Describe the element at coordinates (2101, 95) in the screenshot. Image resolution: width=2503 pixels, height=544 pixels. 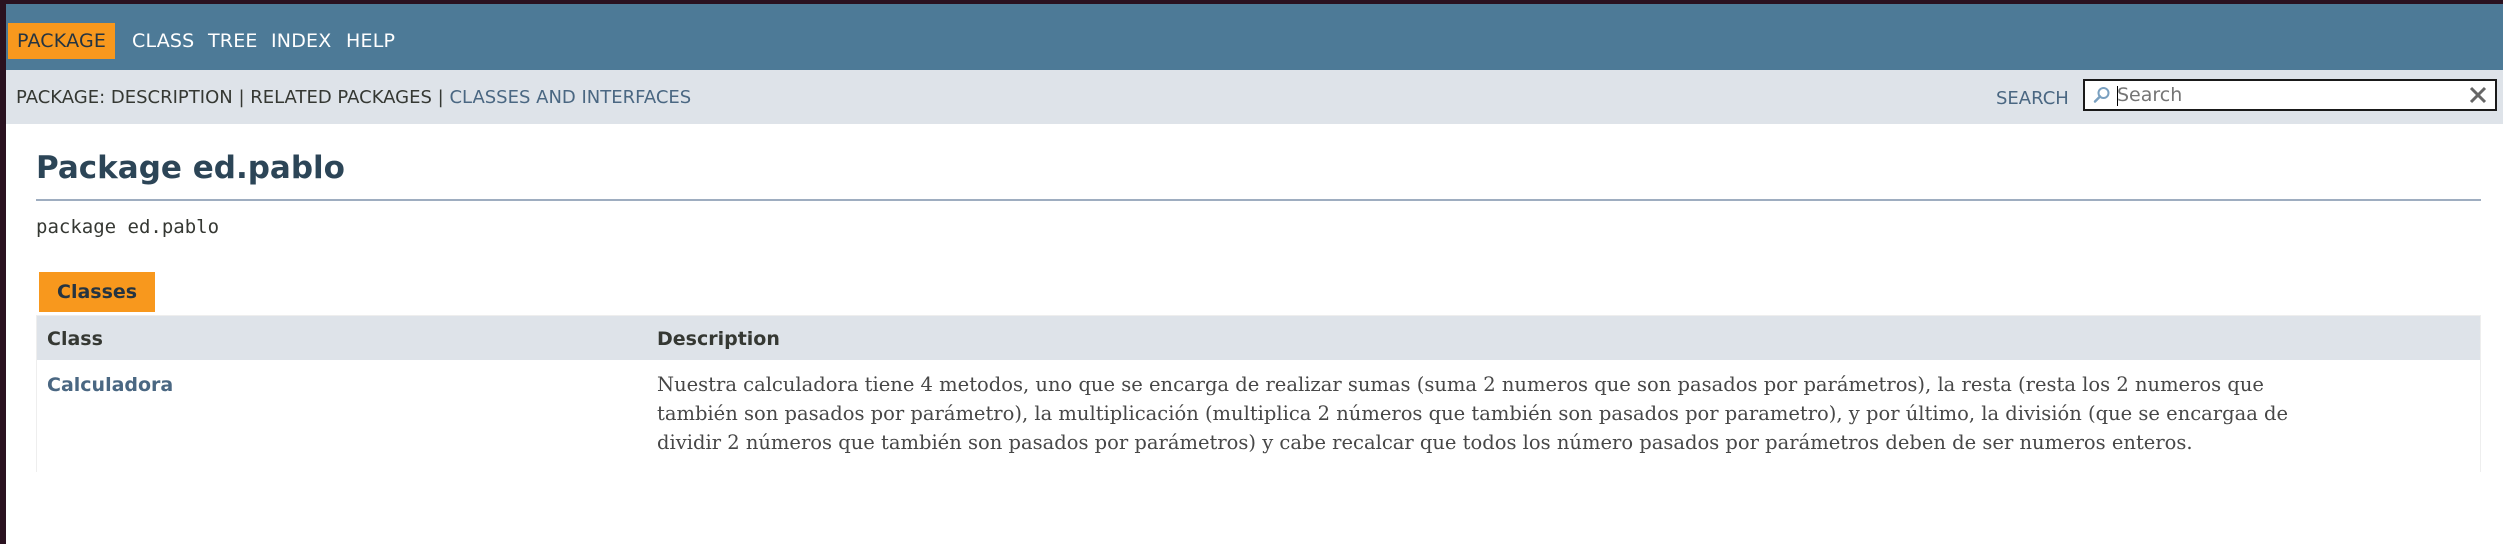
I see `search-icon` at that location.